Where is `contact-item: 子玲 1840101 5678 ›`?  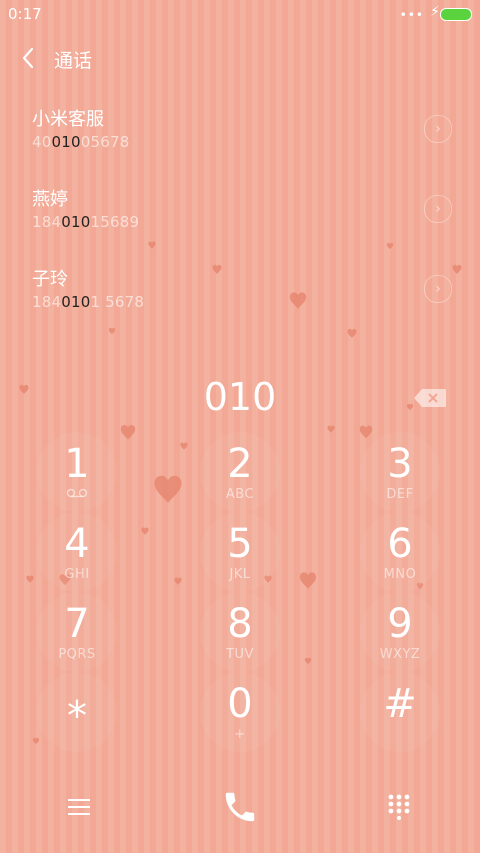
contact-item: 子玲 1840101 5678 › is located at coordinates (240, 295).